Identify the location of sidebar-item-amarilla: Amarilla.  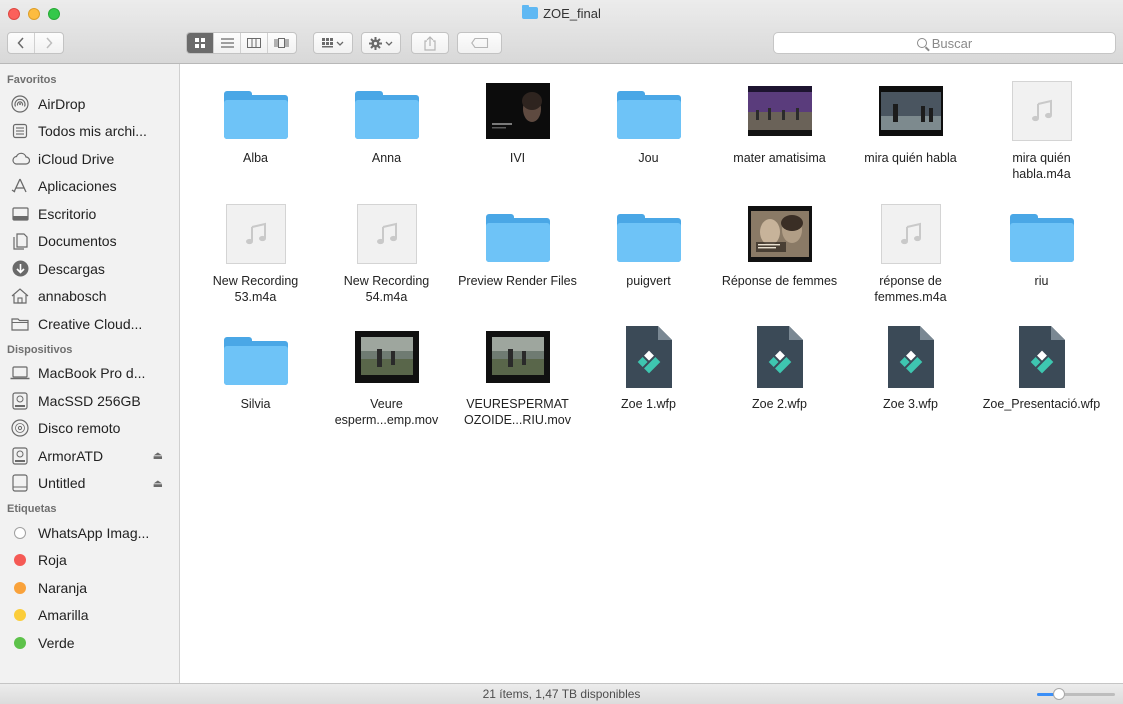
(89, 616).